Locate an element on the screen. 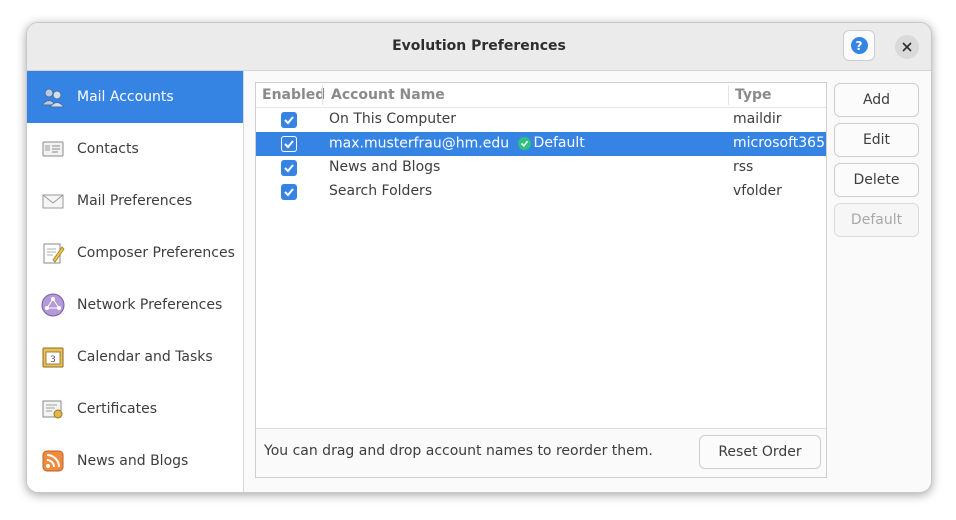 Image resolution: width=956 pixels, height=520 pixels. sidebar-item-label: Mail Preferences is located at coordinates (135, 201).